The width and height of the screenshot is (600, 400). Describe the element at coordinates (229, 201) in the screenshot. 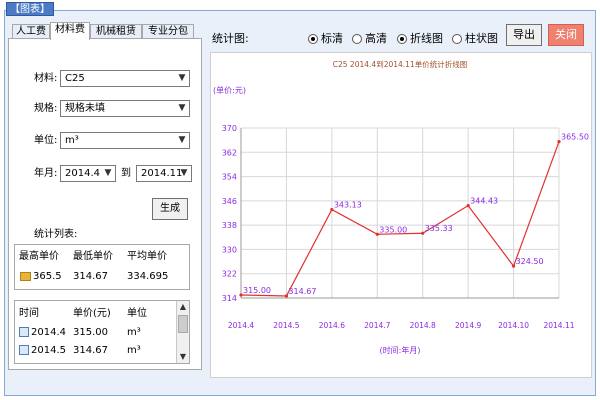

I see `y-tick-label: 346` at that location.